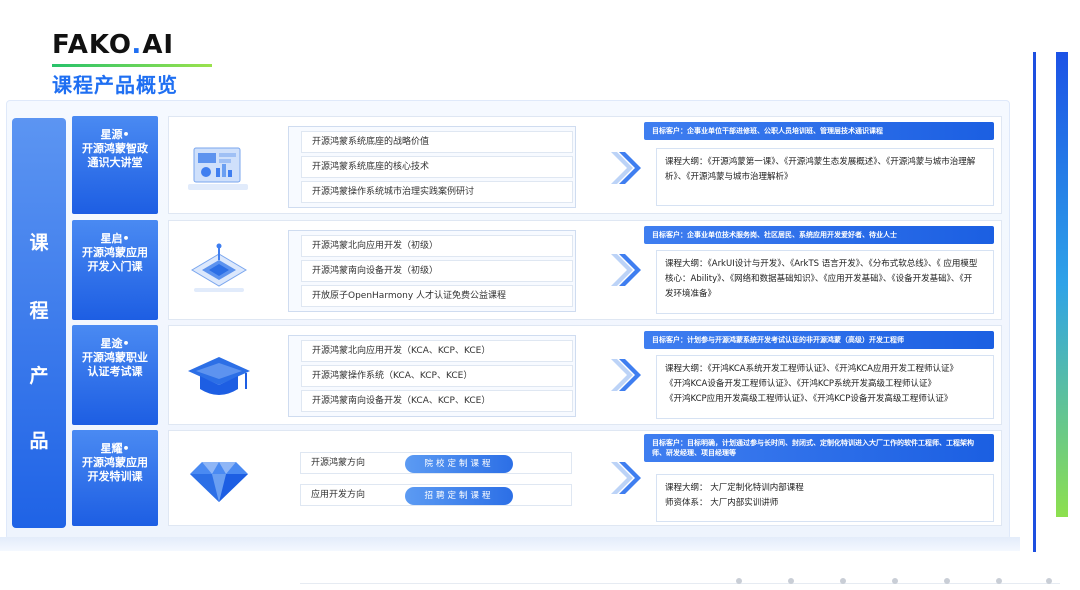 This screenshot has height=590, width=1080. I want to click on topic-item: 开源鸿蒙操作系统（KCA、KCP、KCE）, so click(437, 376).